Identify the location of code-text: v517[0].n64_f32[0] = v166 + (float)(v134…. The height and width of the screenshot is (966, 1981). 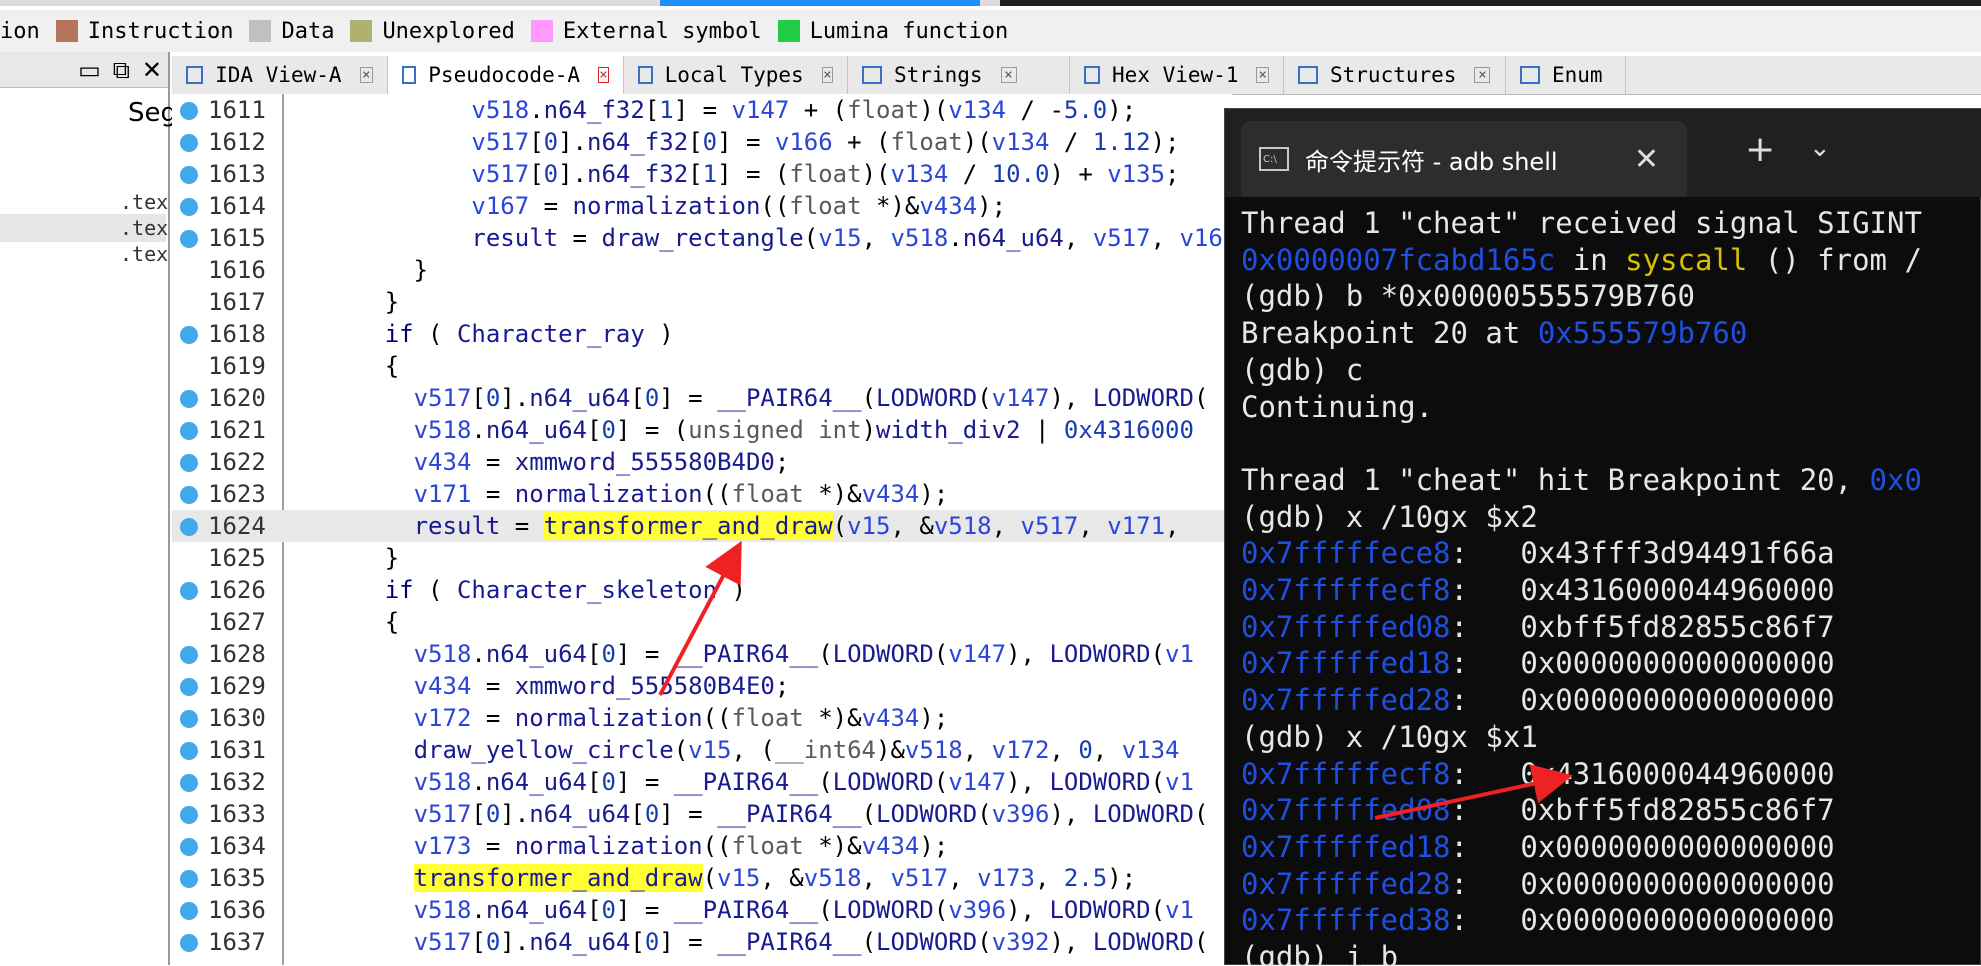
(825, 142).